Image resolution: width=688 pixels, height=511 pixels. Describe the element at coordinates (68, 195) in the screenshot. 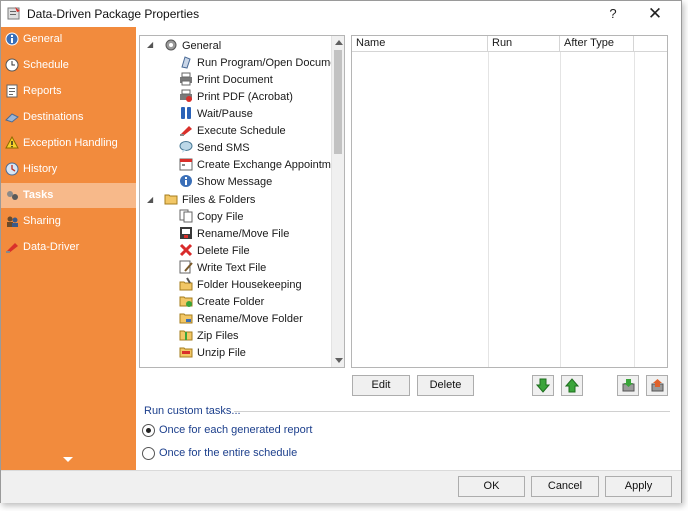

I see `sidebar-item-tasks: Tasks` at that location.